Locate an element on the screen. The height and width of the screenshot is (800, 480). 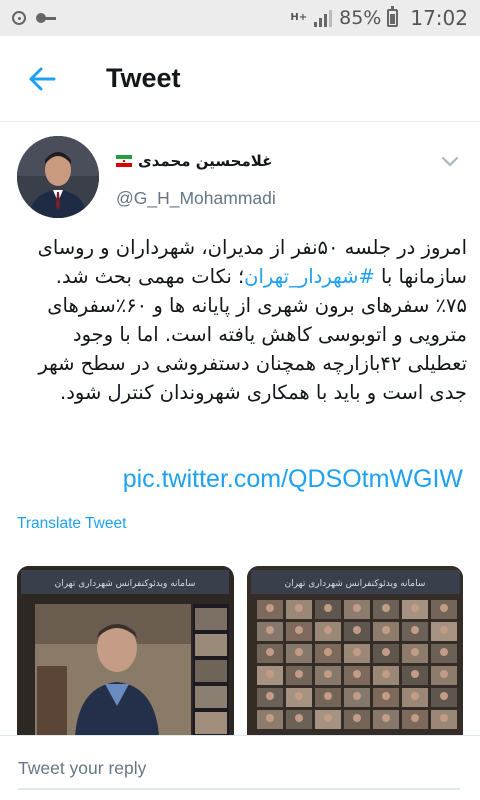
video-conference-photo-2: سامانه ویدئوکنفرانس شهرداری تهران is located at coordinates (354, 651).